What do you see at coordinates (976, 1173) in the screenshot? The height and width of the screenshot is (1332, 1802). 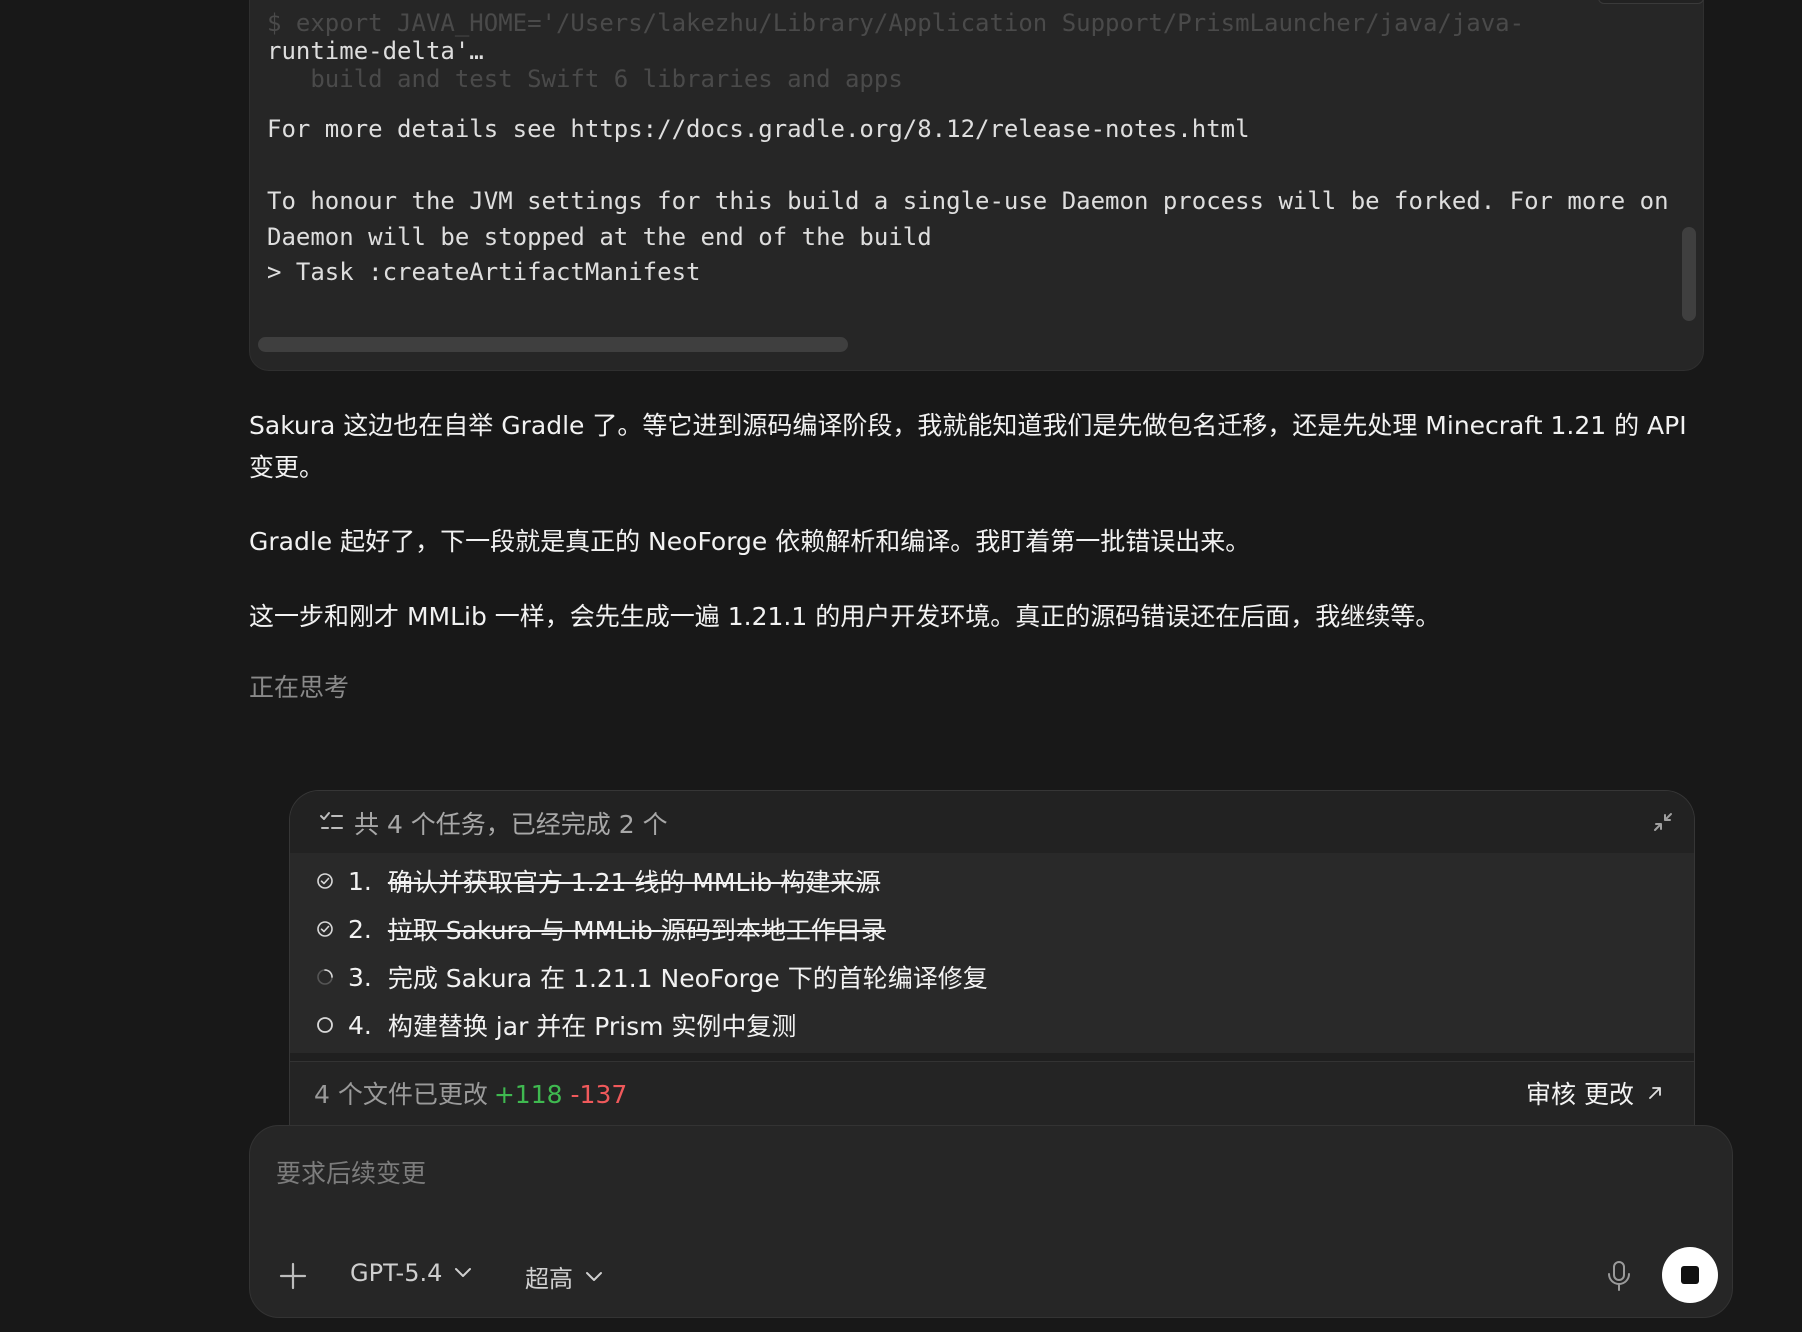 I see `message-input` at bounding box center [976, 1173].